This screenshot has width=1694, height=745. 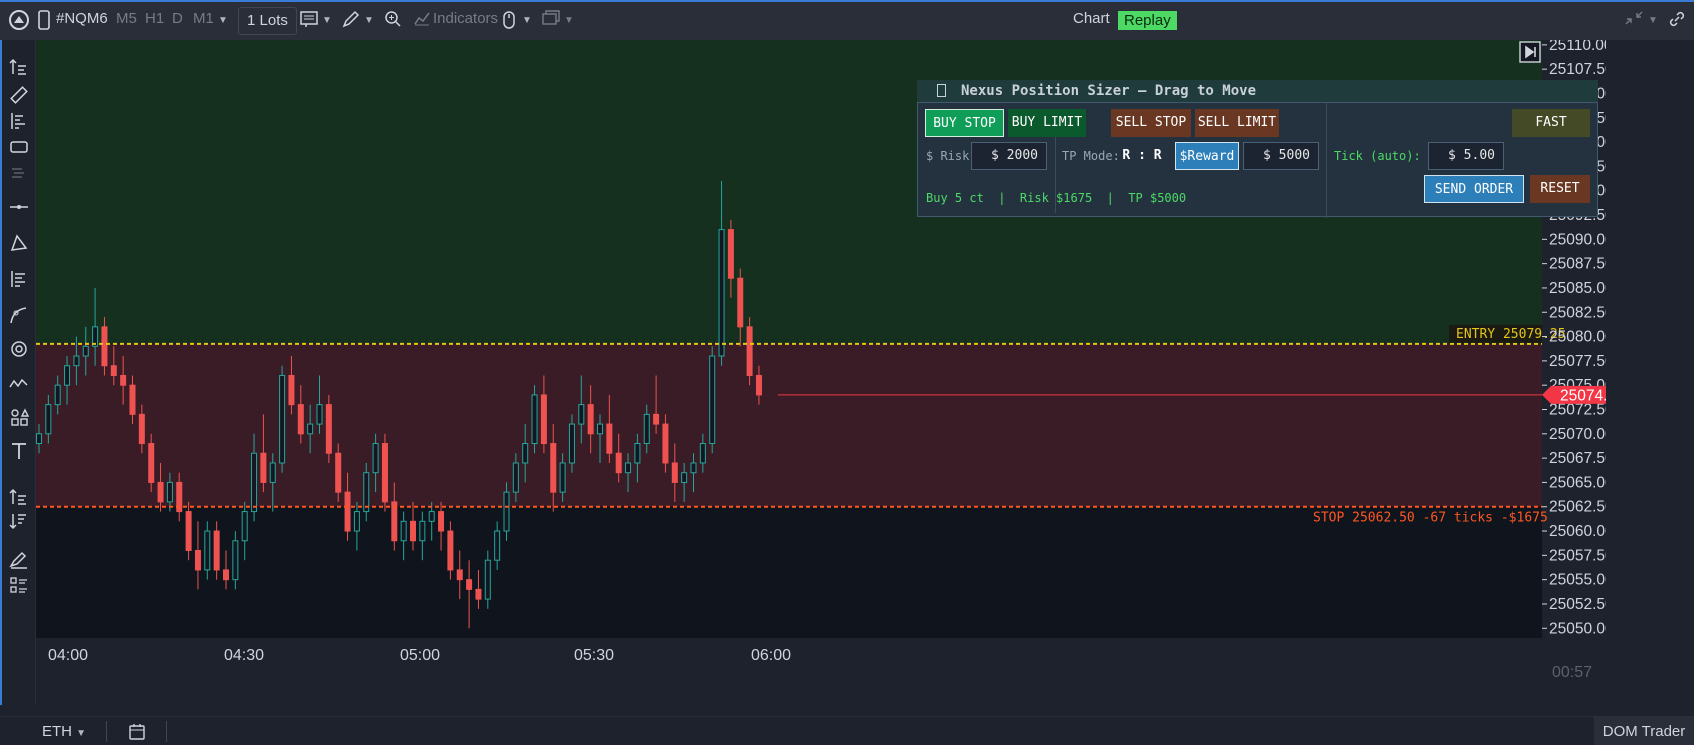 I want to click on curve-icon, so click(x=19, y=315).